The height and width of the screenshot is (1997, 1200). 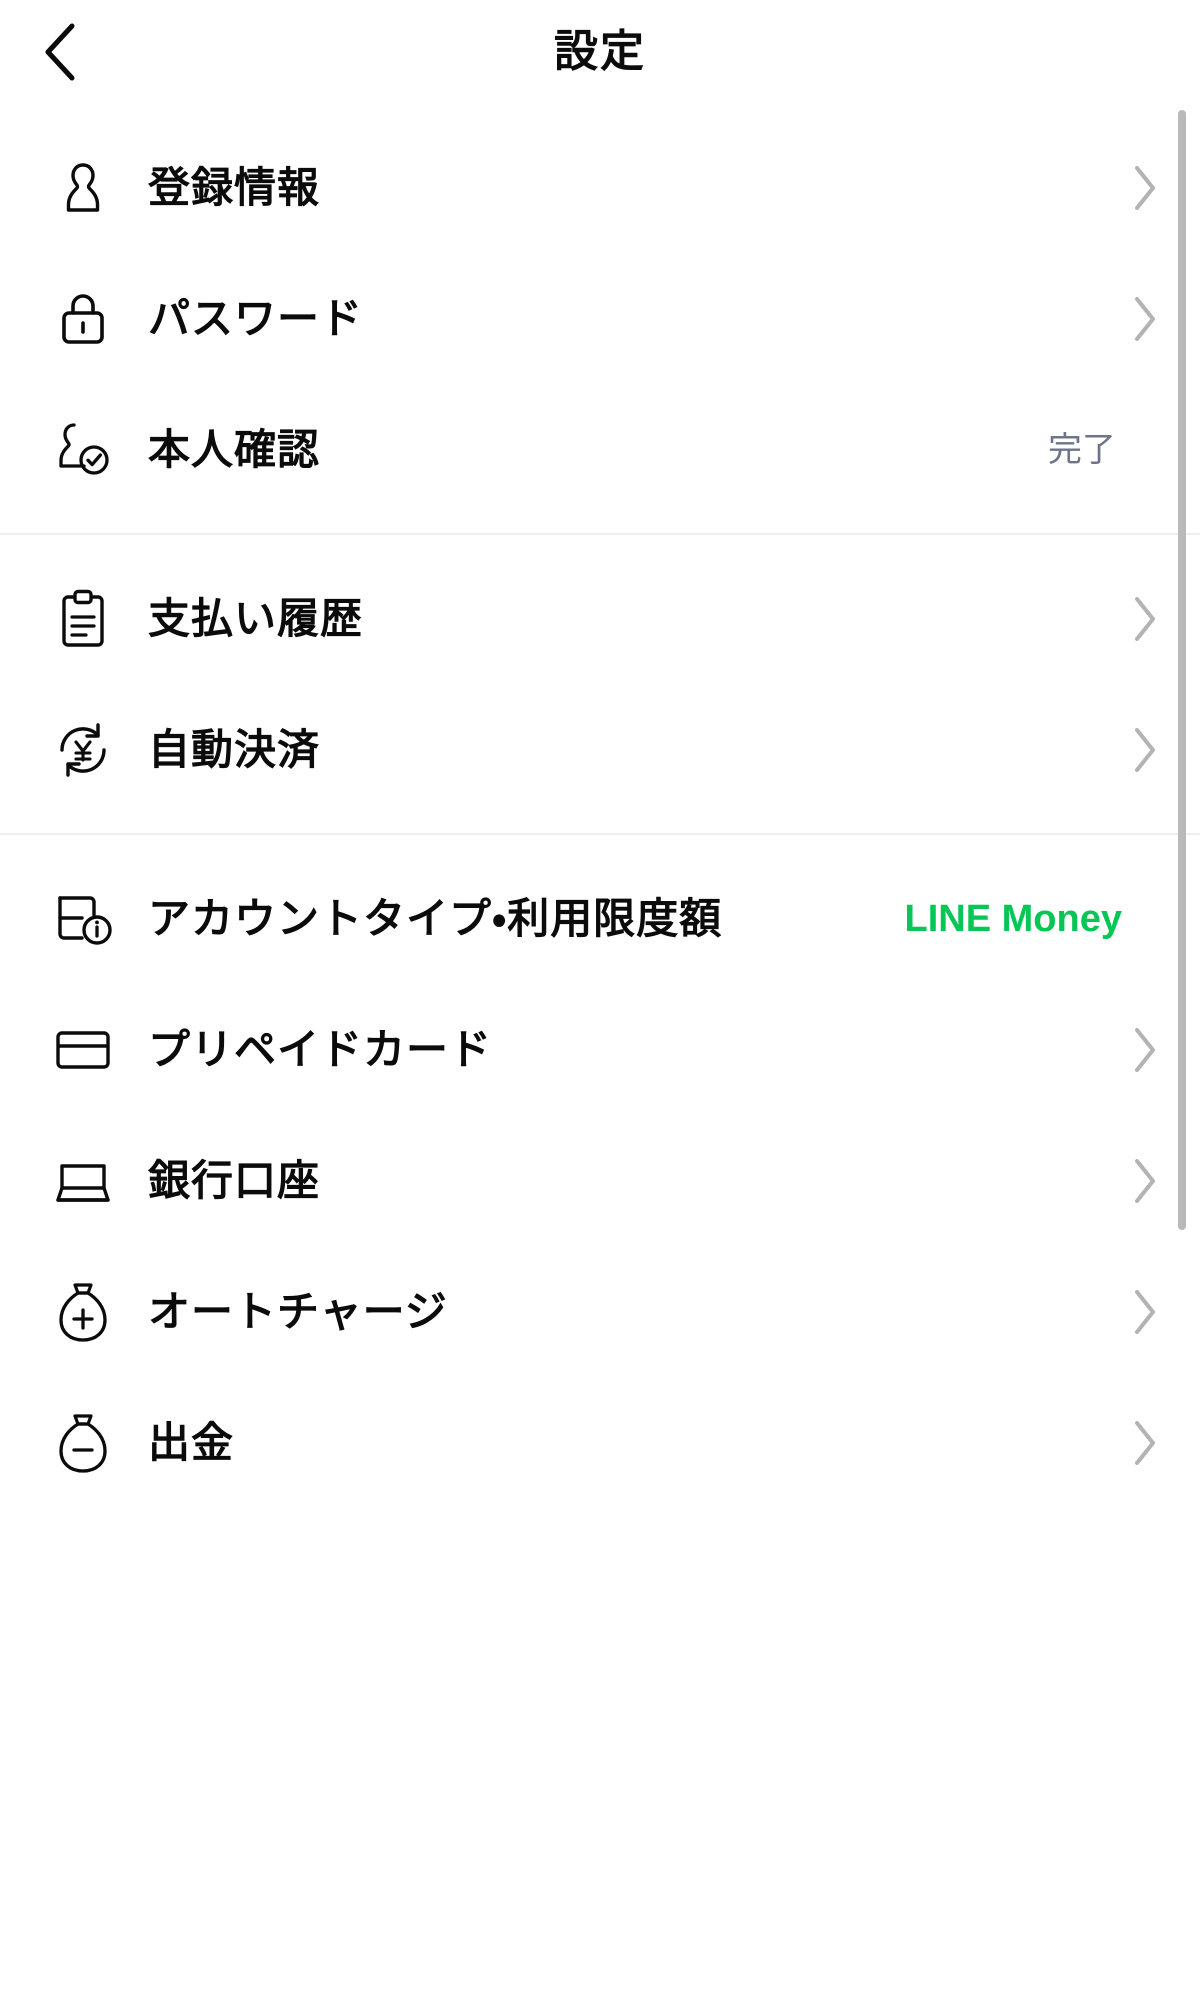 I want to click on settings-row-label: 支払い履歴, so click(x=256, y=618).